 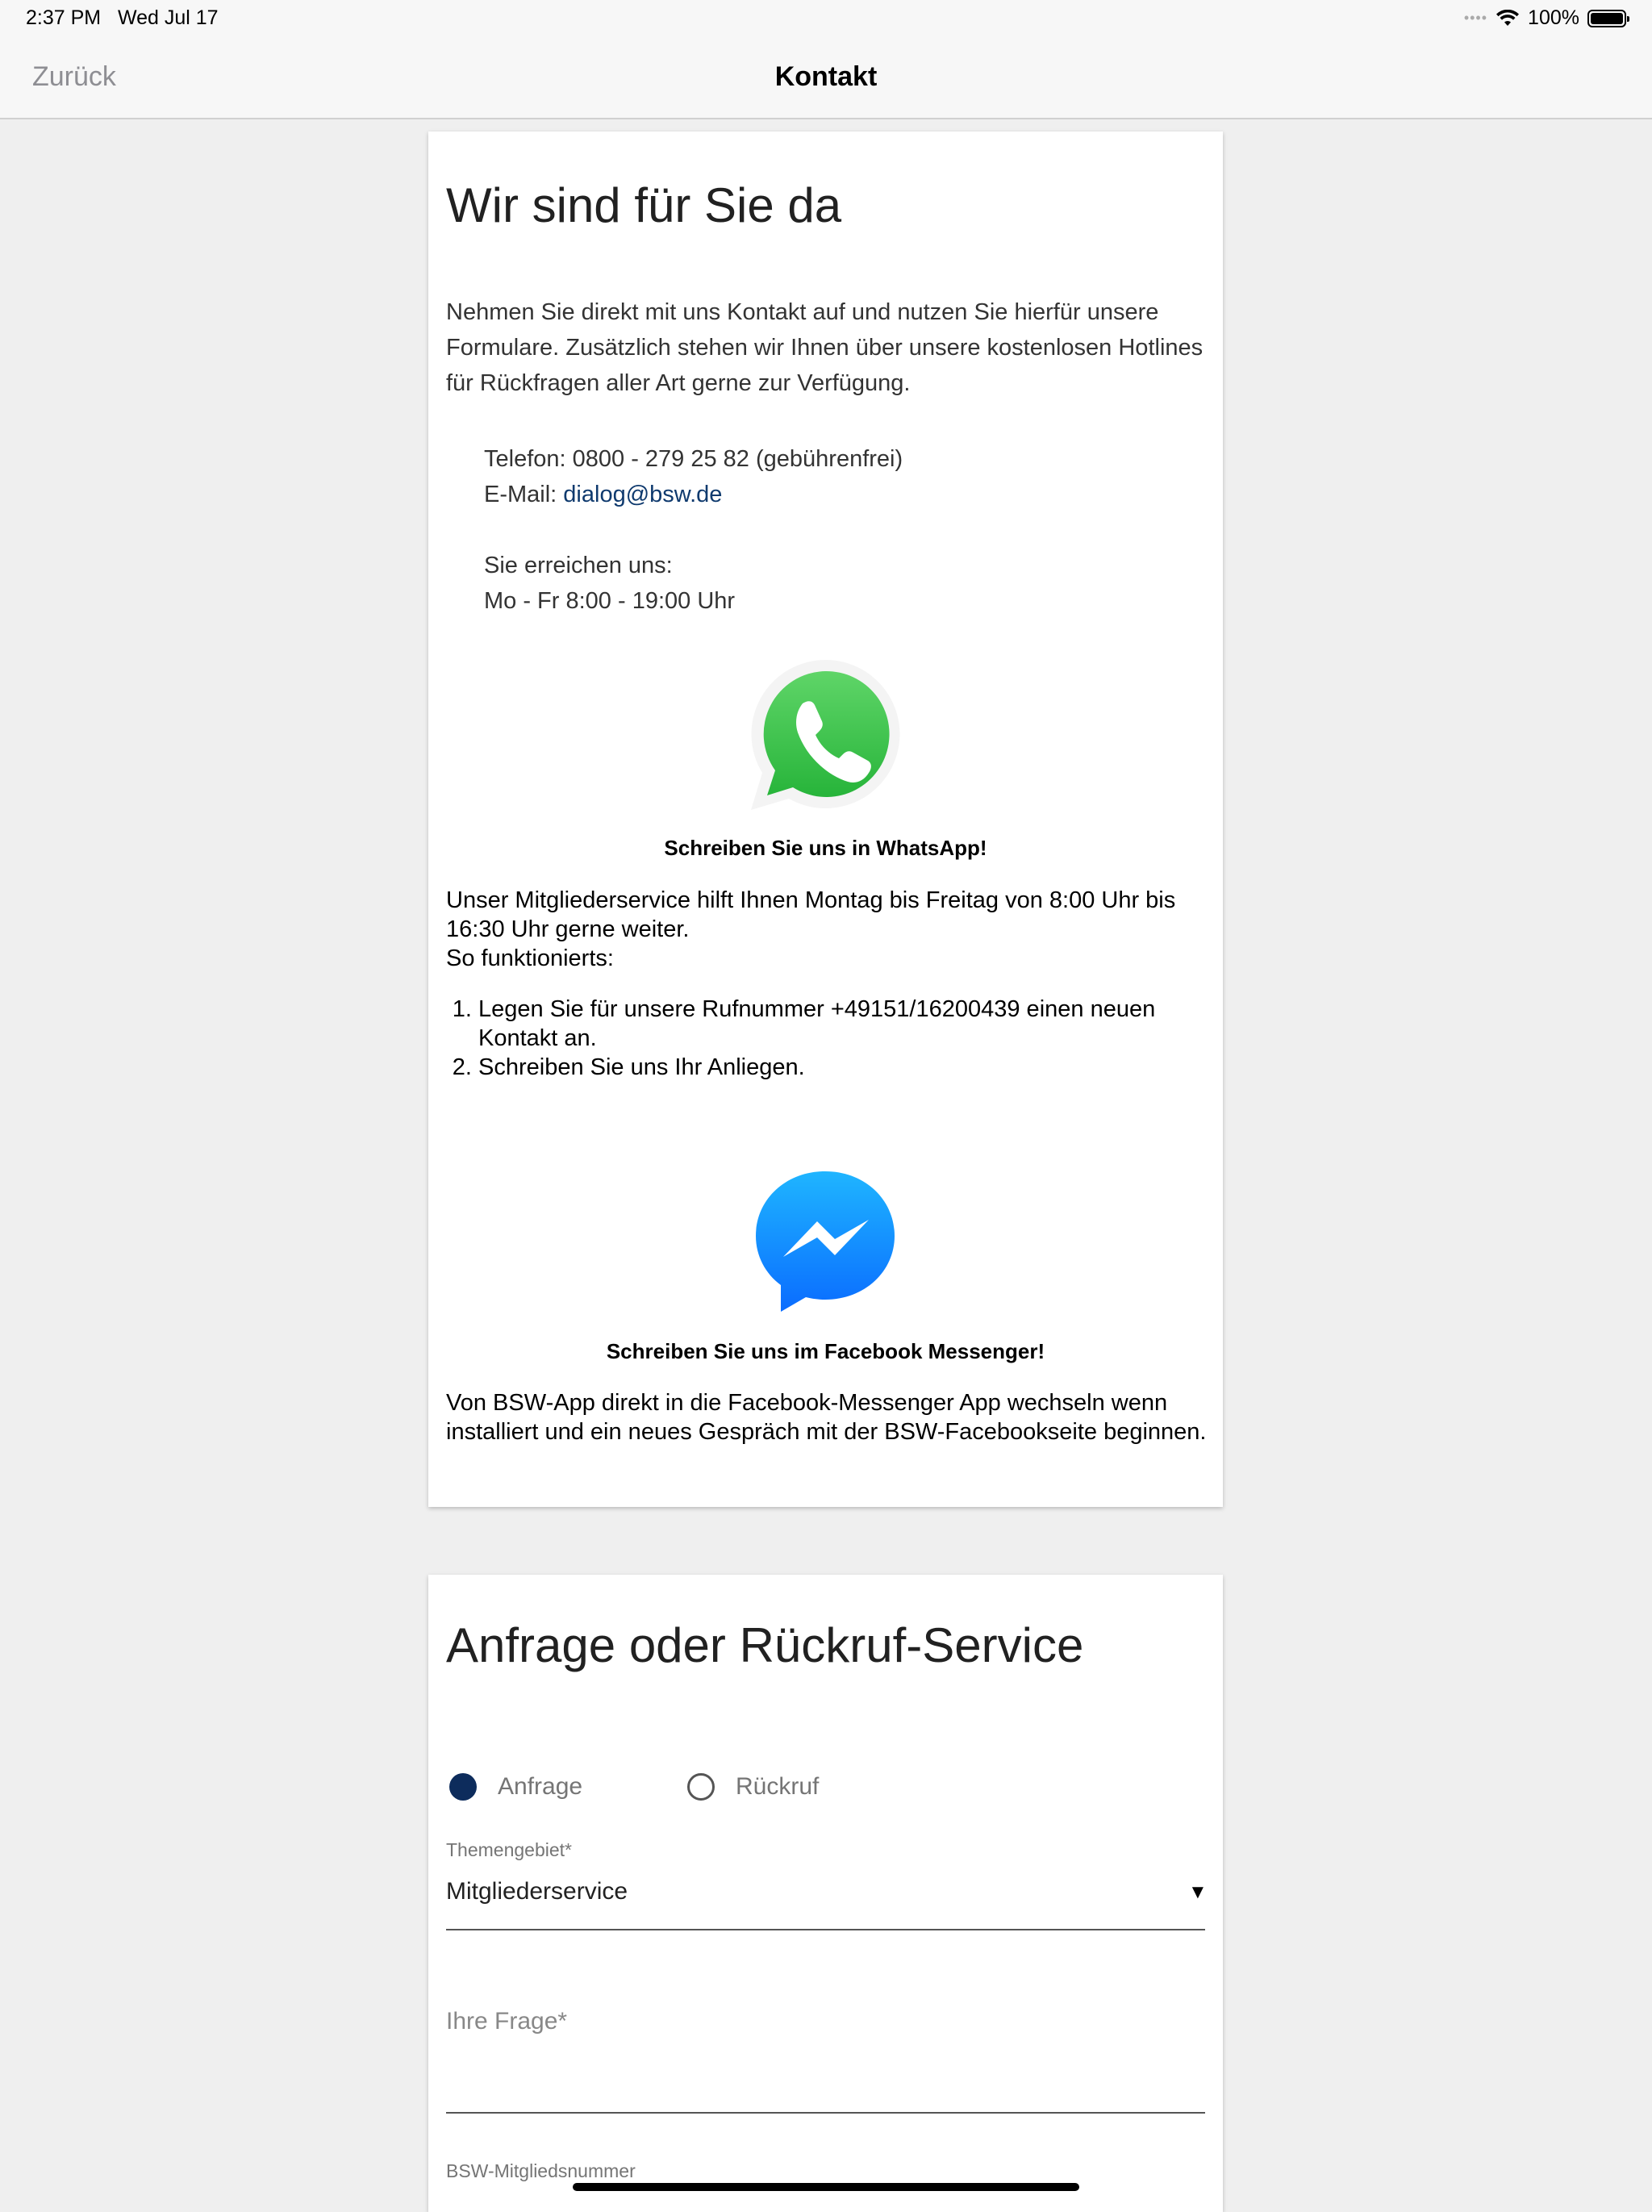 What do you see at coordinates (506, 2021) in the screenshot?
I see `question-input: Ihre Frage*` at bounding box center [506, 2021].